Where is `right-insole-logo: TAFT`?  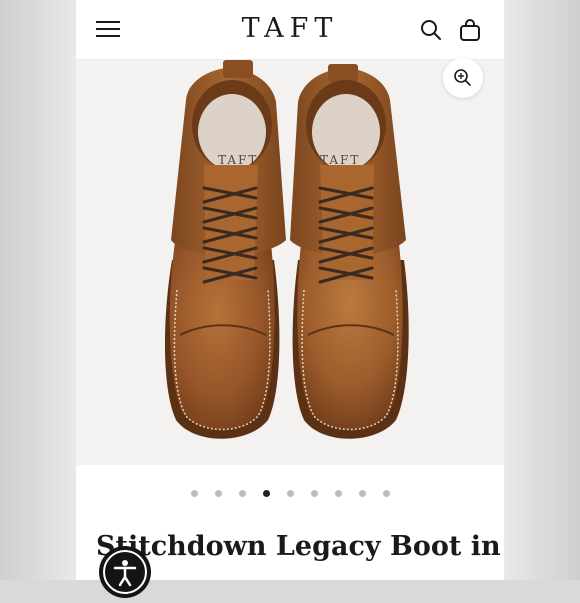 right-insole-logo: TAFT is located at coordinates (340, 160).